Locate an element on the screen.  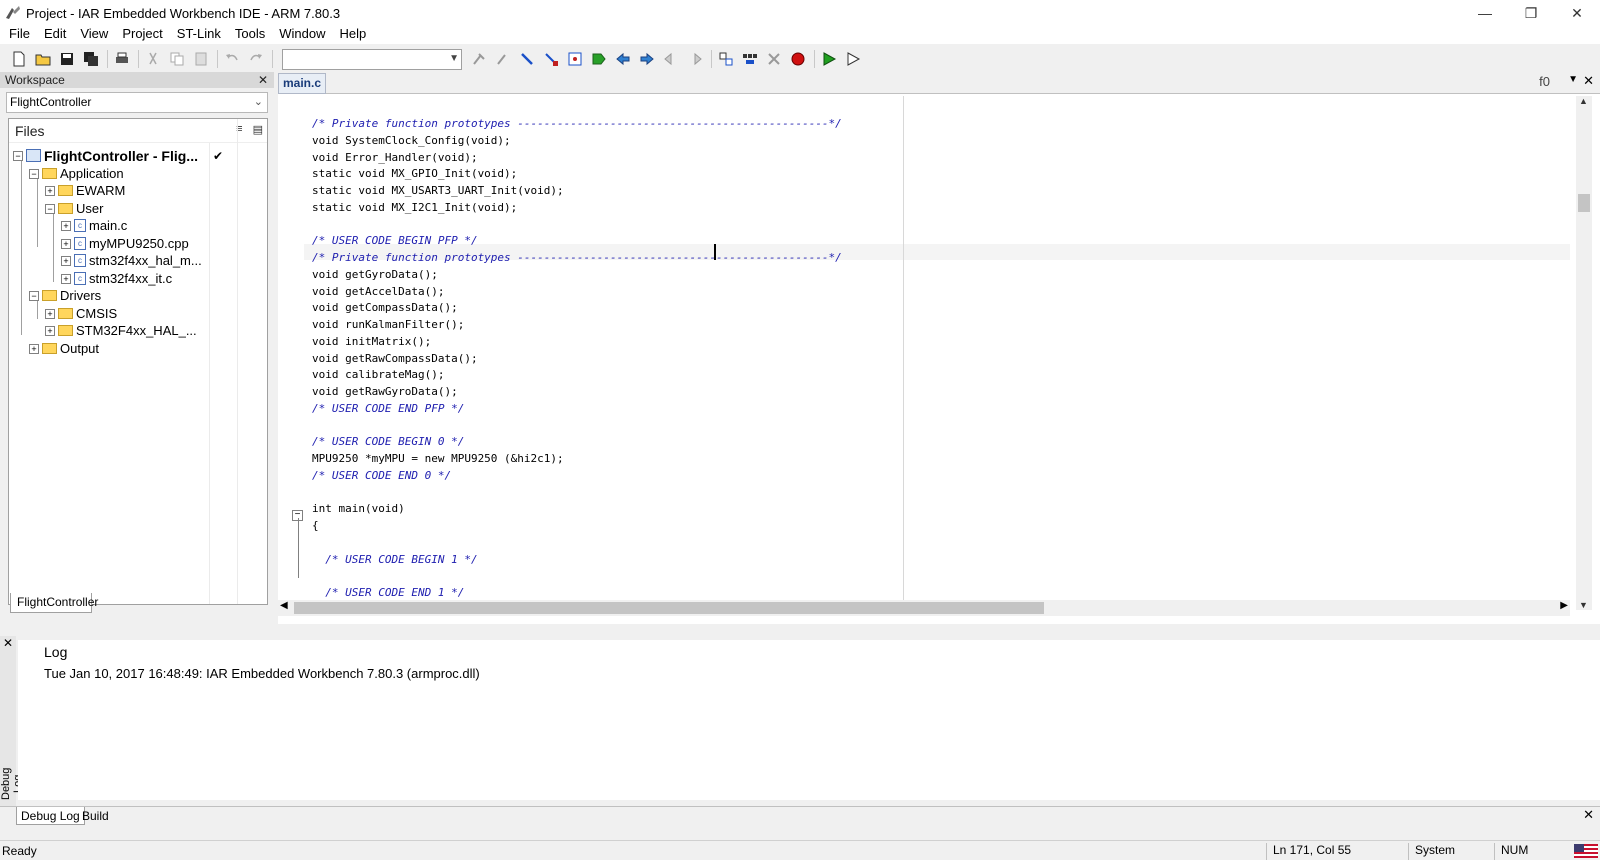
tree-item-project: − FlightController - Flig... ✔ is located at coordinates (118, 155).